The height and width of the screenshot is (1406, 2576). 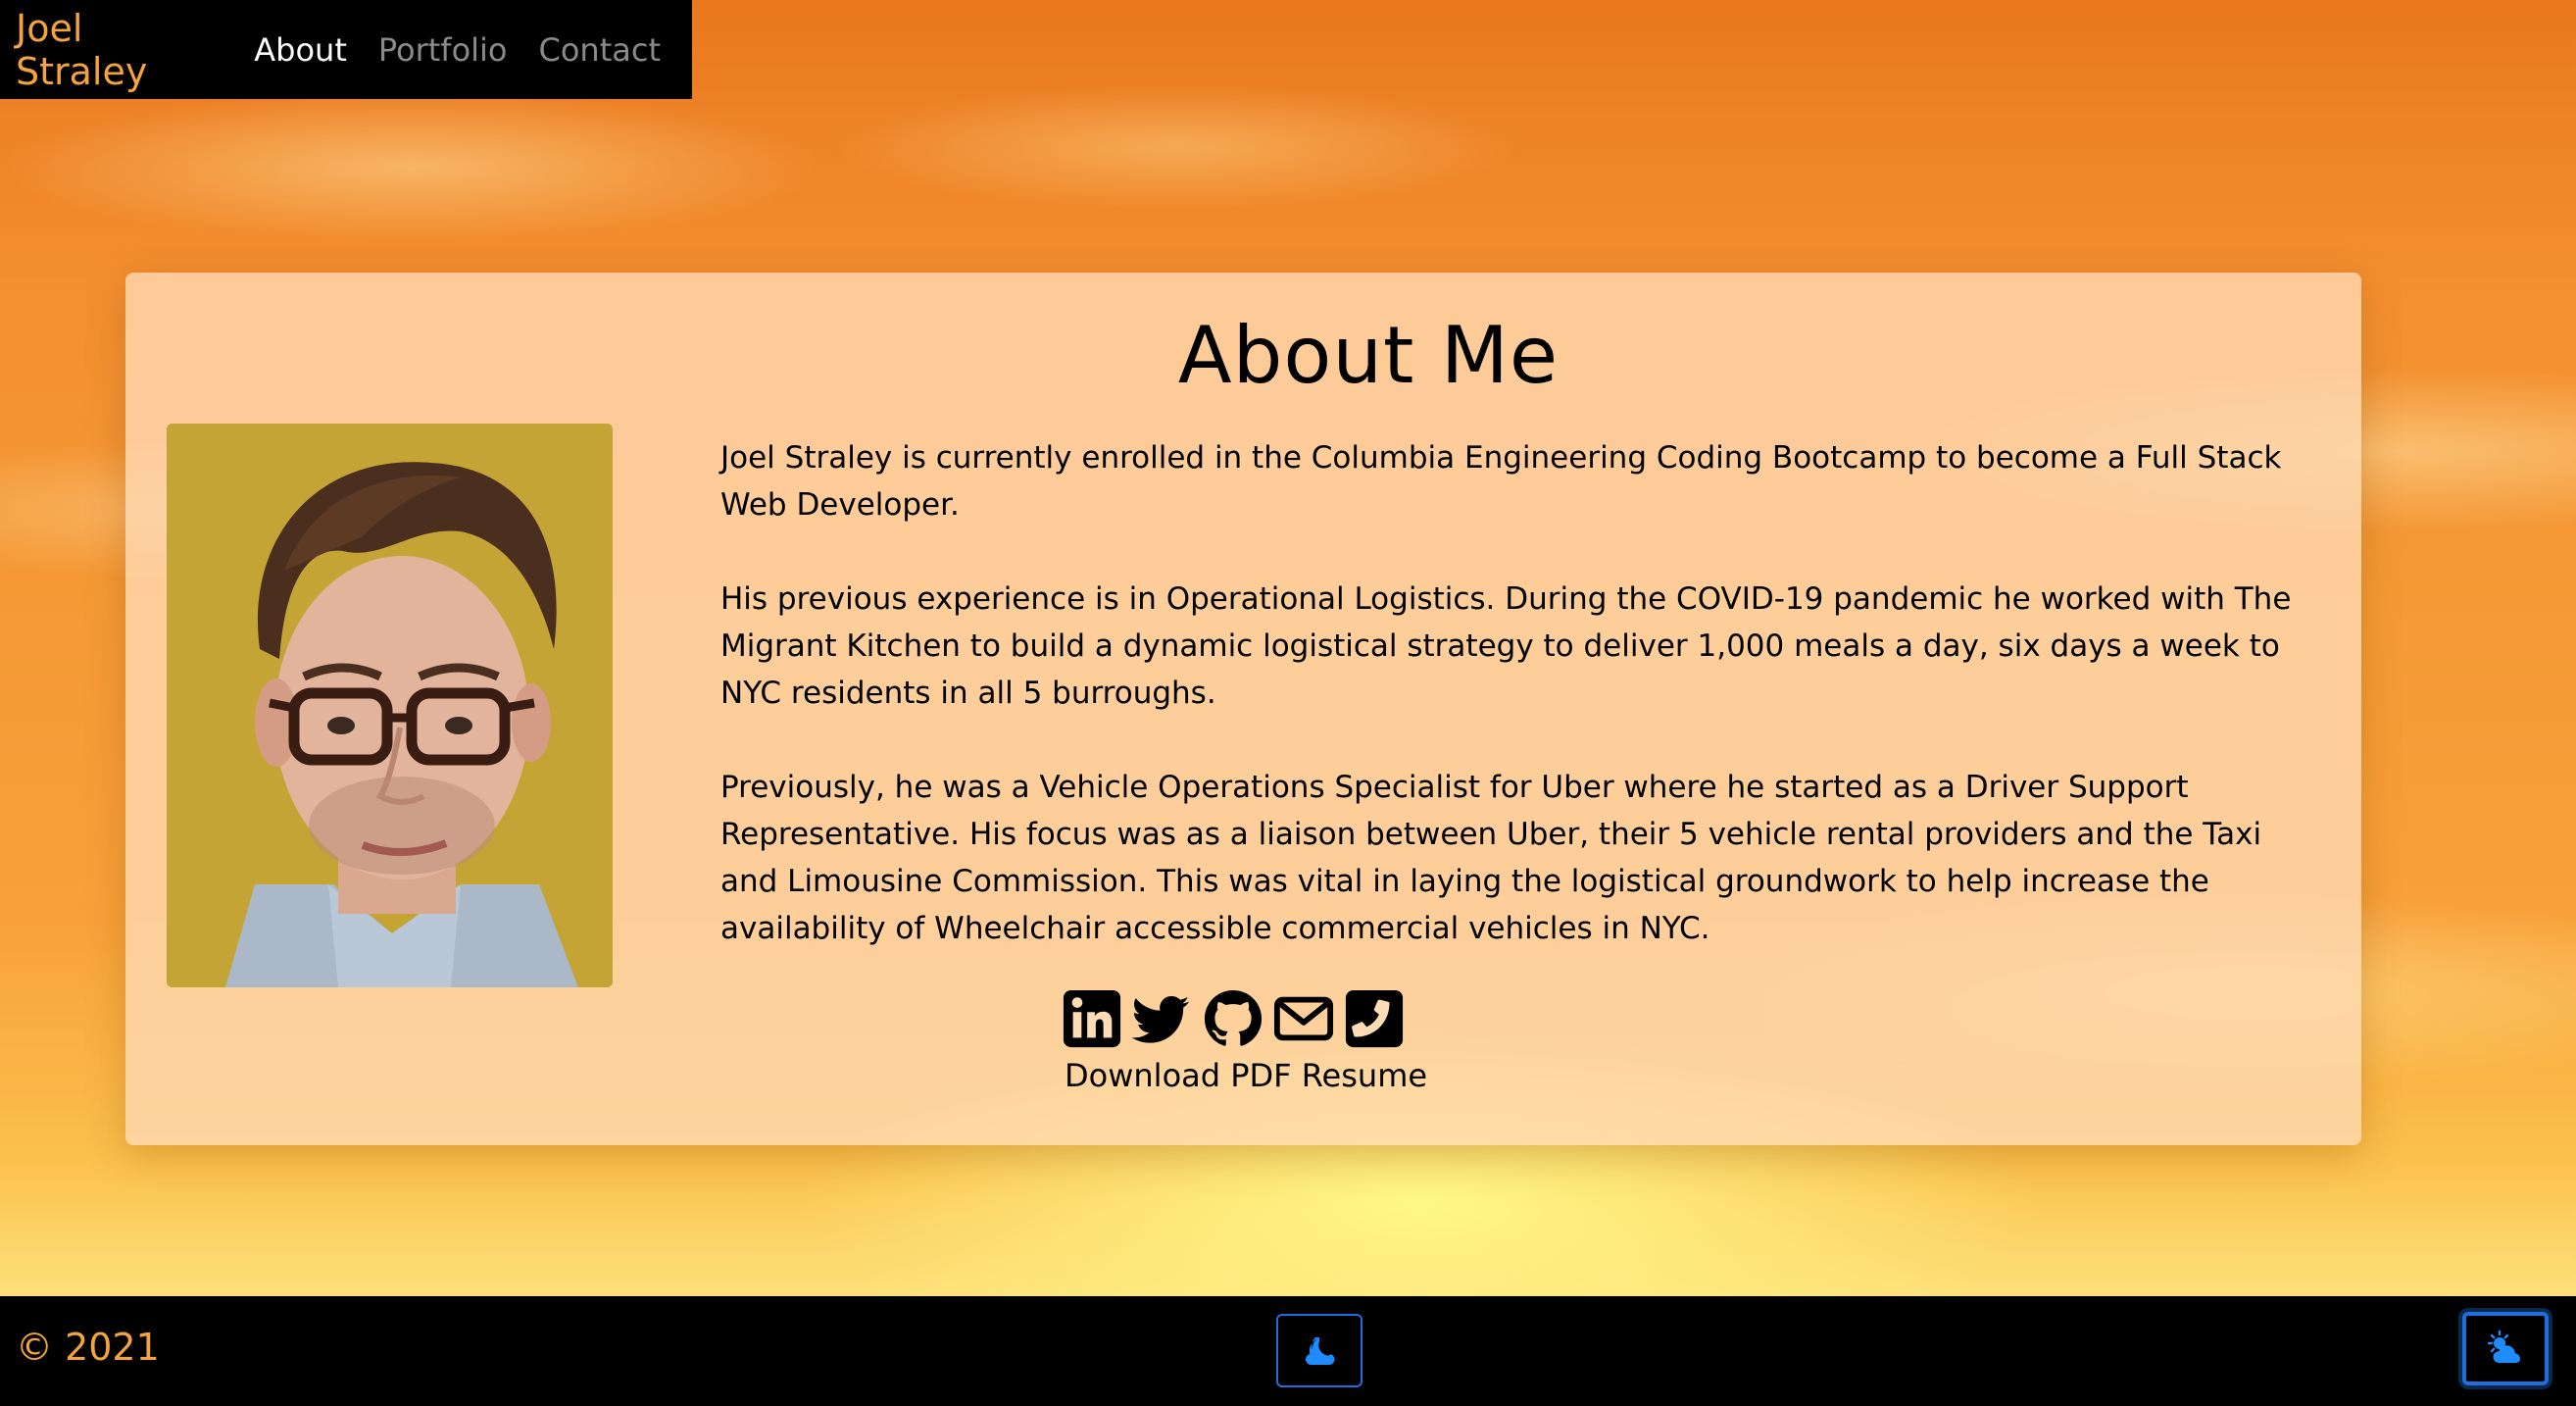 I want to click on nav-link-portfolio: Portfolio, so click(x=443, y=50).